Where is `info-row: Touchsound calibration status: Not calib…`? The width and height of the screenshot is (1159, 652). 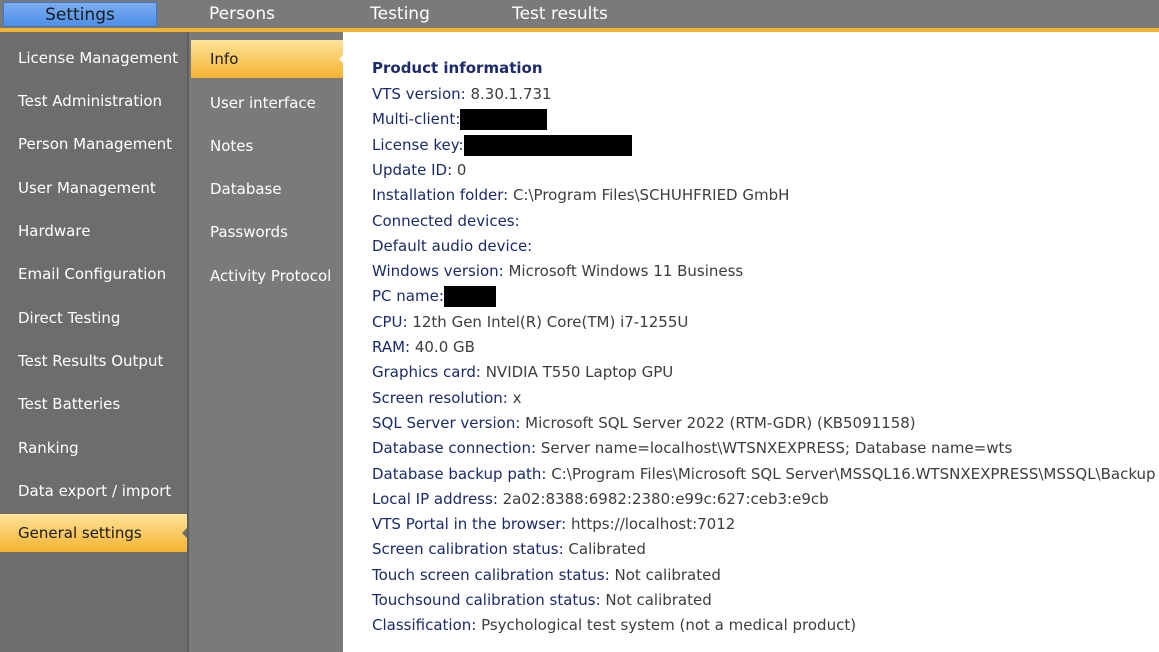
info-row: Touchsound calibration status: Not calib… is located at coordinates (542, 600).